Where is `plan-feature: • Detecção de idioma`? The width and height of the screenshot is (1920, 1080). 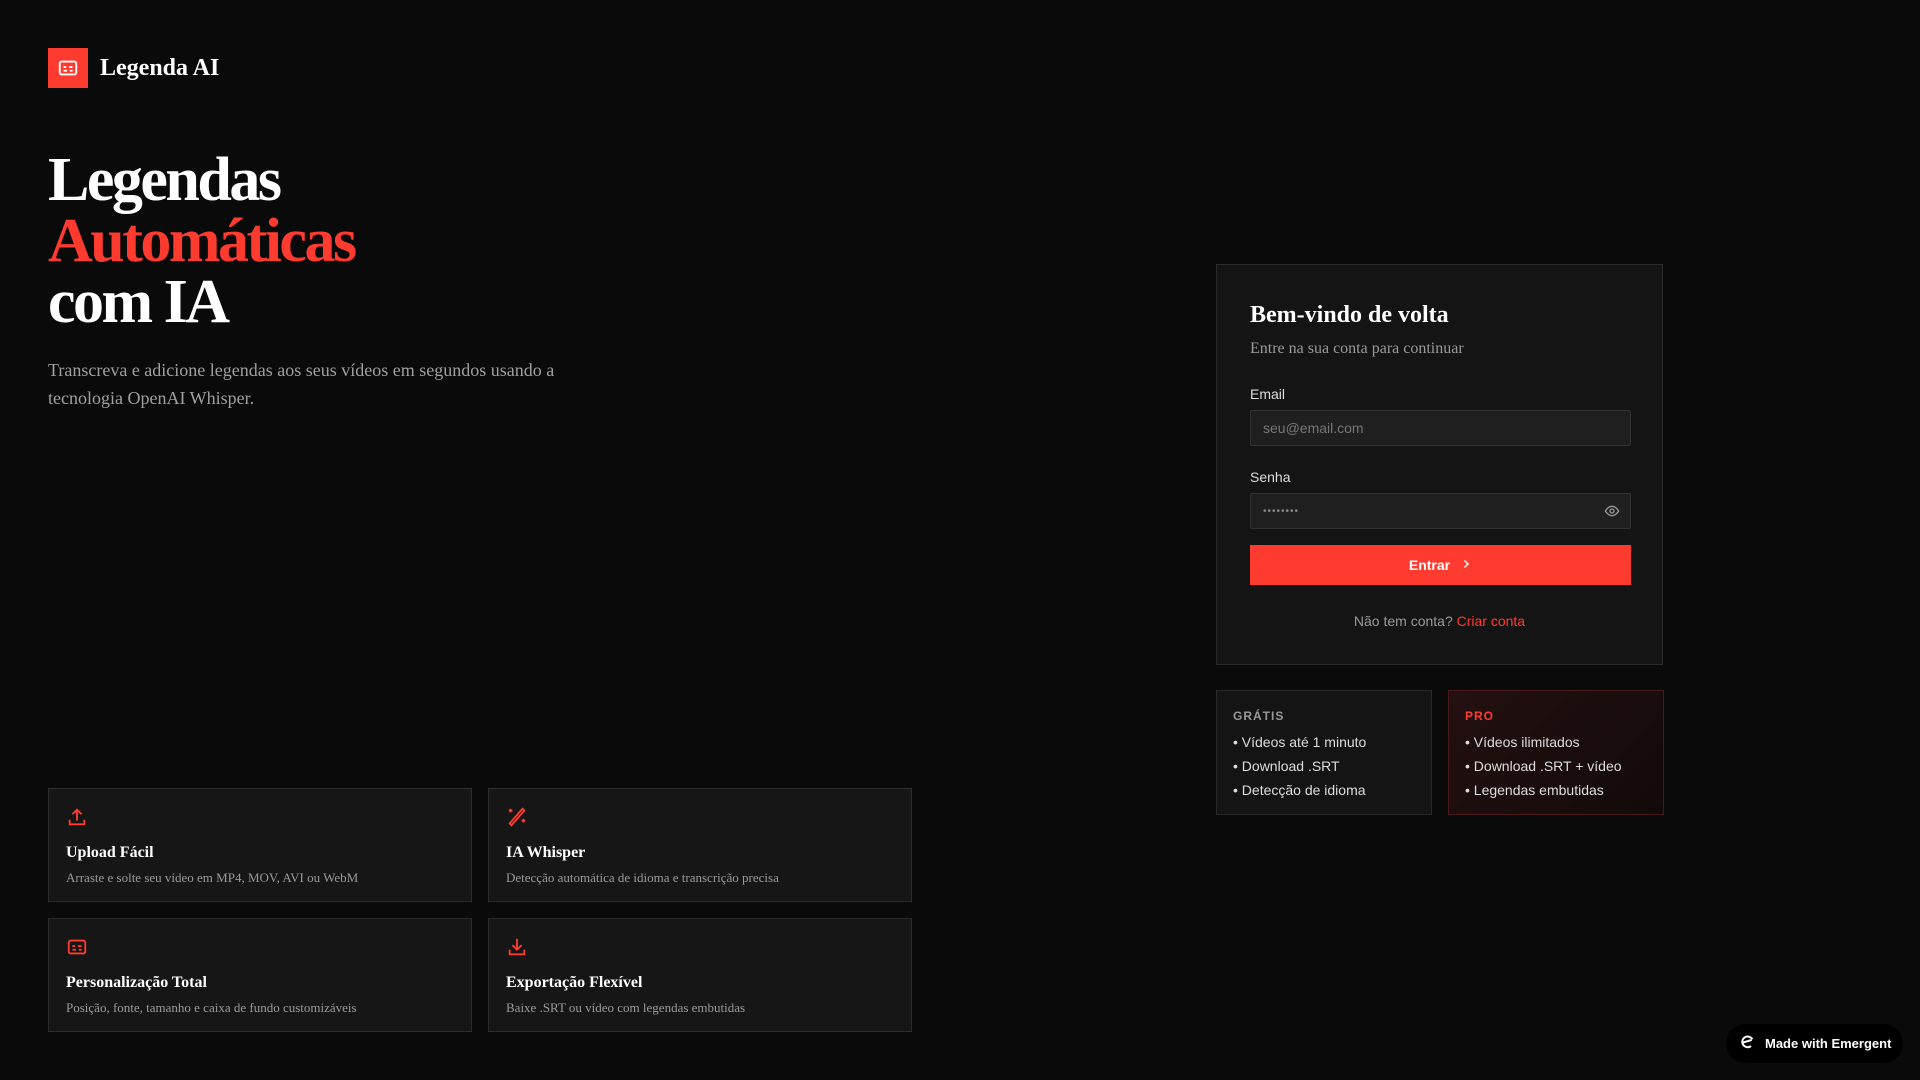
plan-feature: • Detecção de idioma is located at coordinates (1299, 790).